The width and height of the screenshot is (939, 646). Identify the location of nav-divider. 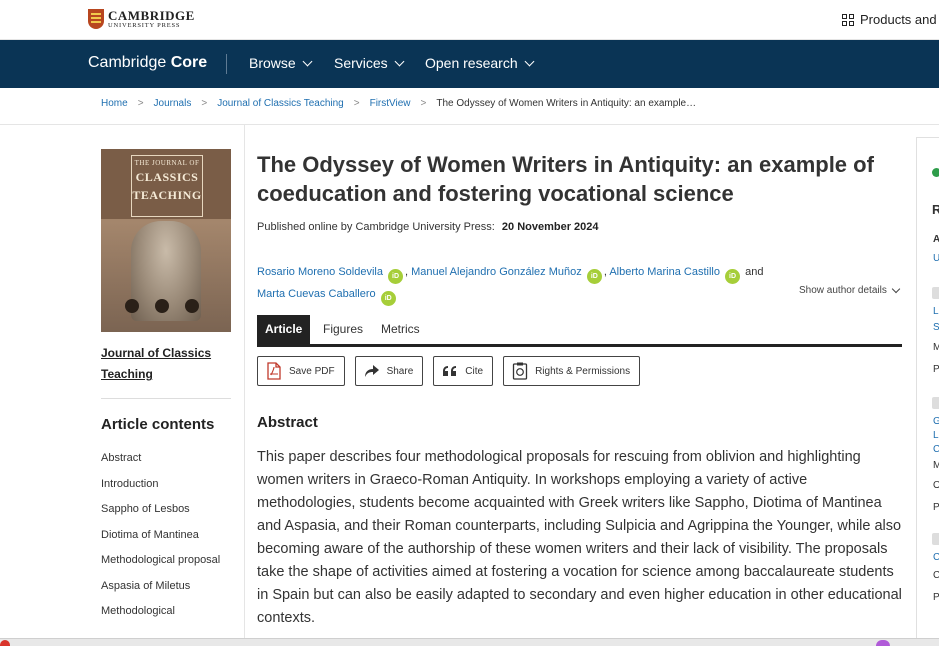
(226, 64).